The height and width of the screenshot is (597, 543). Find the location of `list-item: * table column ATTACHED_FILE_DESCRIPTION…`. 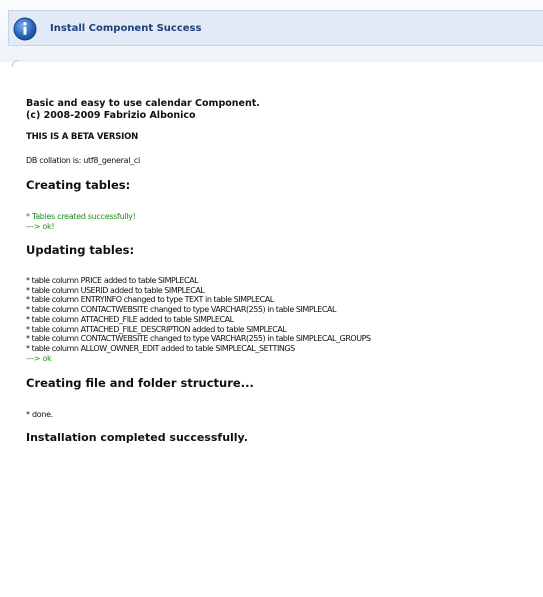

list-item: * table column ATTACHED_FILE_DESCRIPTION… is located at coordinates (156, 329).